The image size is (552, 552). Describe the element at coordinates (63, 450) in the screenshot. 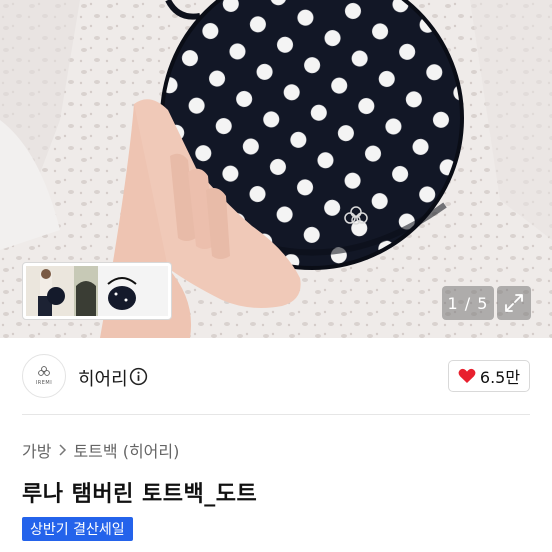

I see `chevron-right-icon` at that location.